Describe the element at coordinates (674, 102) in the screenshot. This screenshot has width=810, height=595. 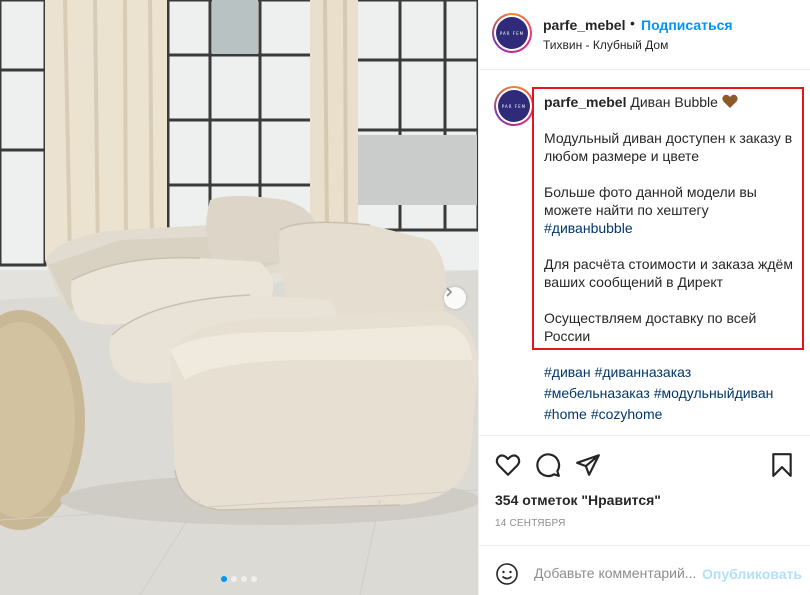
I see `caption-title: Диван Bubble` at that location.